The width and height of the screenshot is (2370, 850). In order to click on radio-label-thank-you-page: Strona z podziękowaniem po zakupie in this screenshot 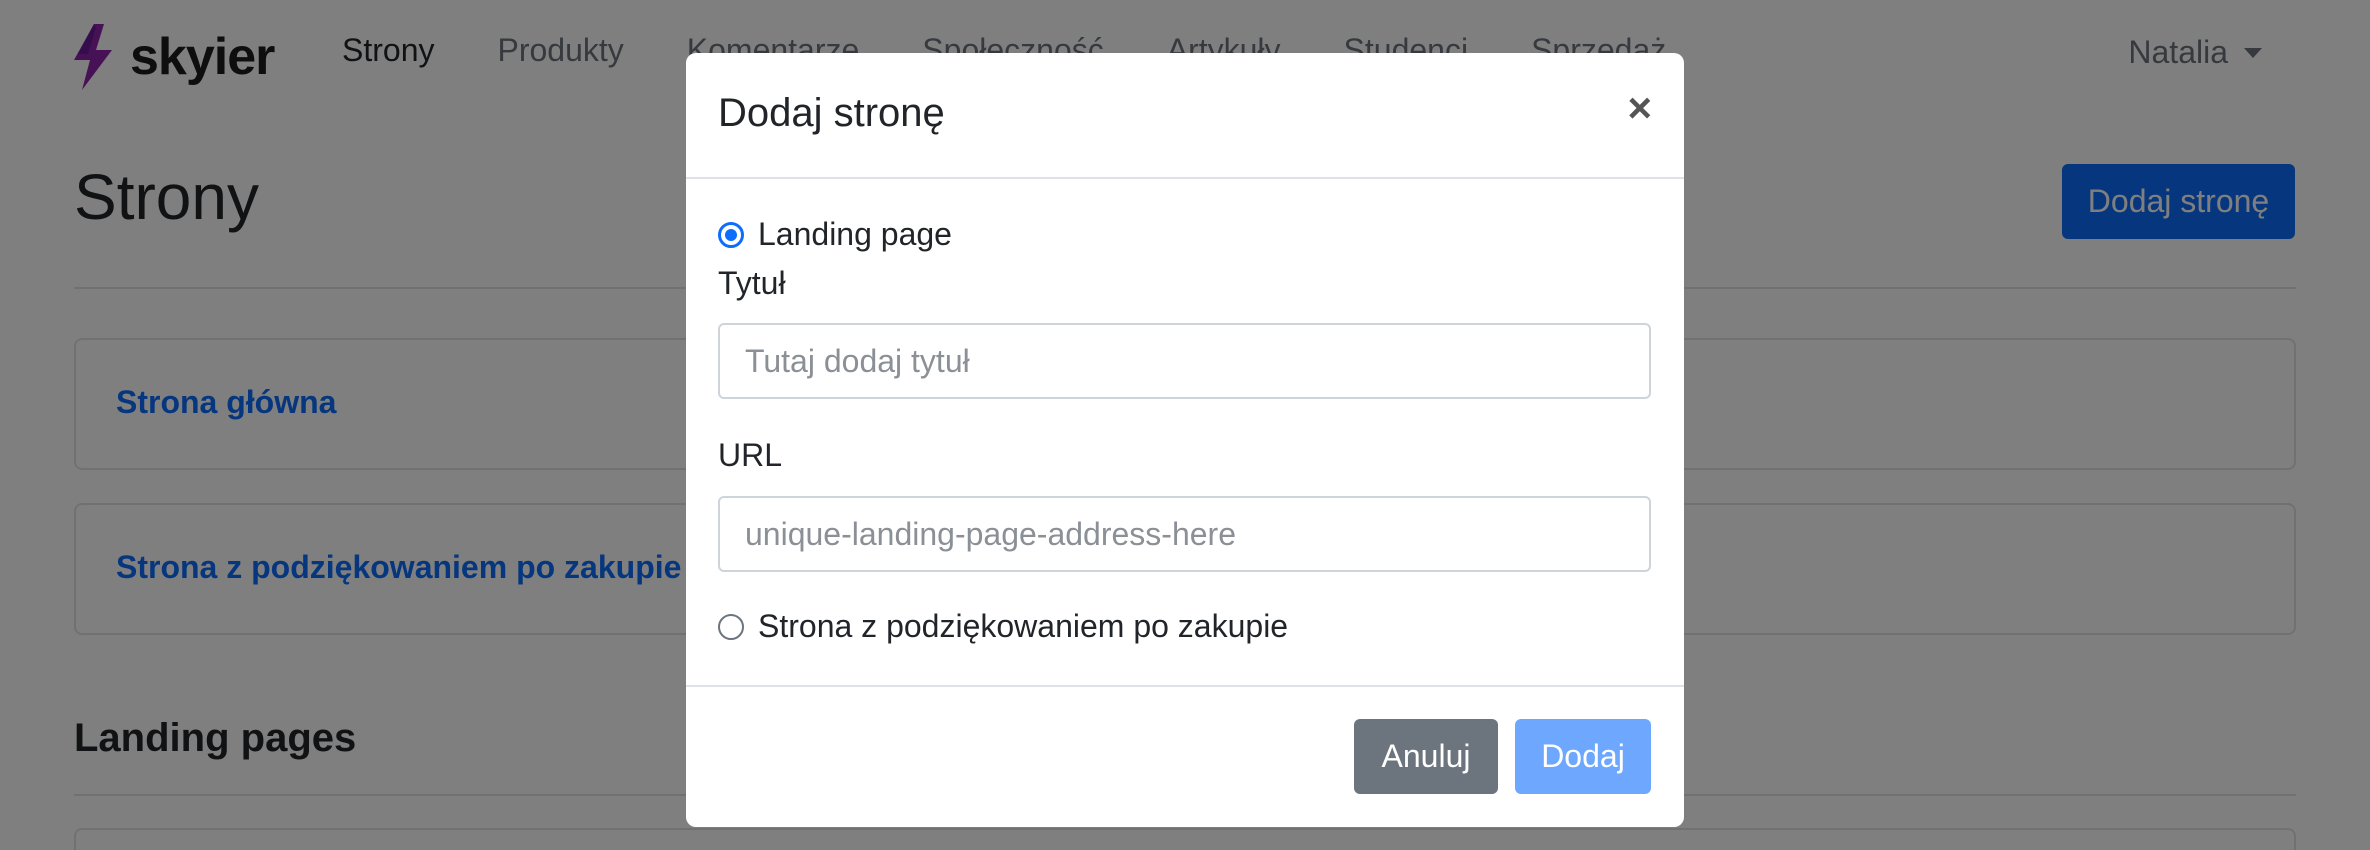, I will do `click(1023, 626)`.